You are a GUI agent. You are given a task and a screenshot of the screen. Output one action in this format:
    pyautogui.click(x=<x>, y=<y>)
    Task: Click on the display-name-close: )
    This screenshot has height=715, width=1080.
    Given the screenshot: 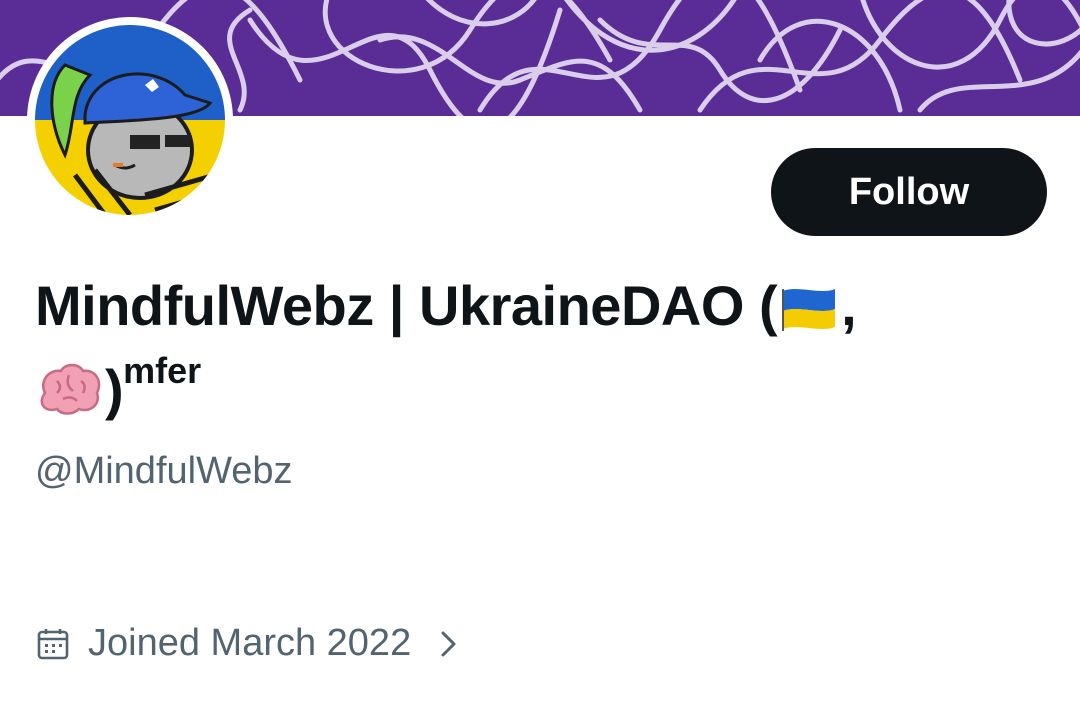 What is the action you would take?
    pyautogui.click(x=114, y=389)
    